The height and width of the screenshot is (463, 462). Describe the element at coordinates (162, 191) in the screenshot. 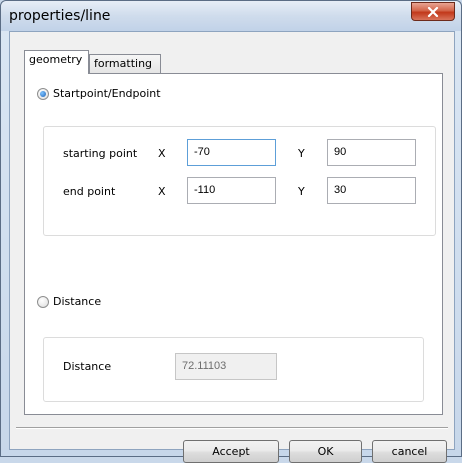

I see `end-point-x-label: X` at that location.